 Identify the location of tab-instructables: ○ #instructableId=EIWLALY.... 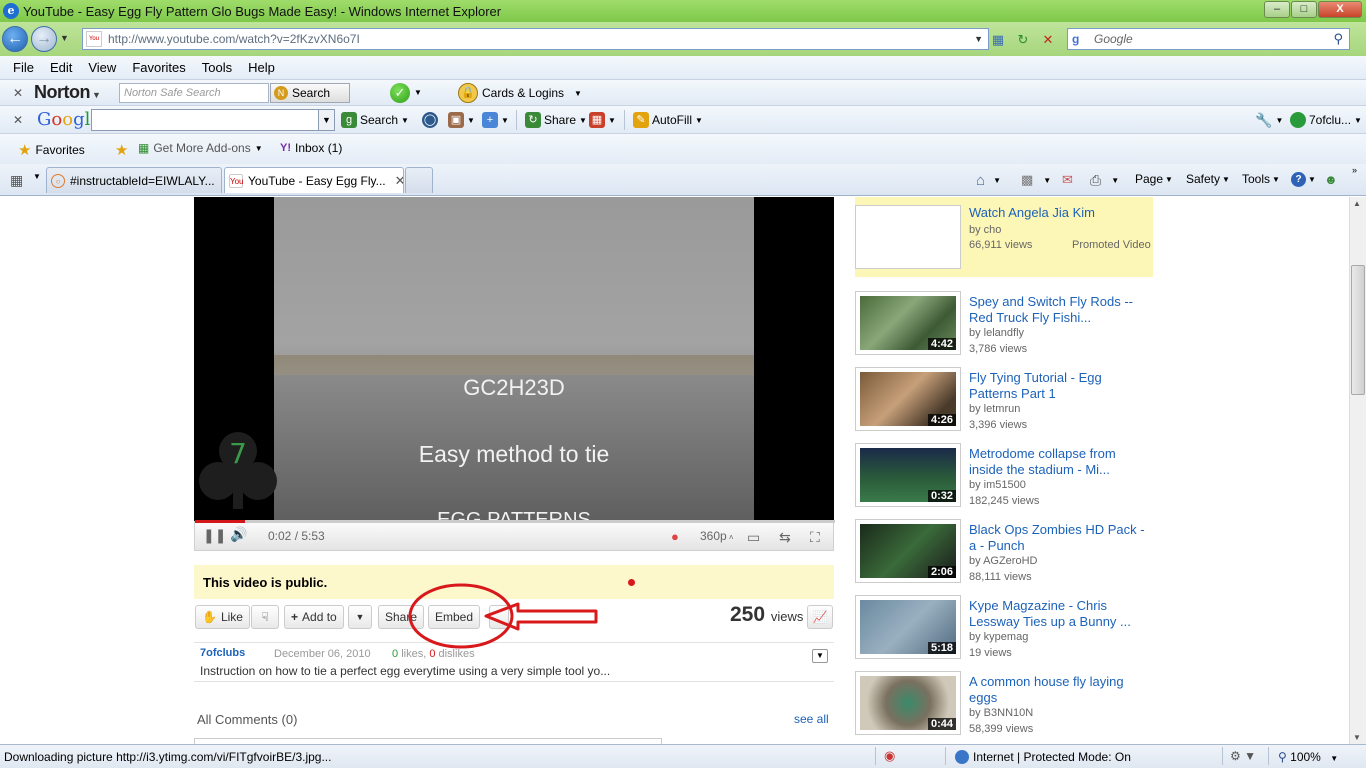
(134, 180).